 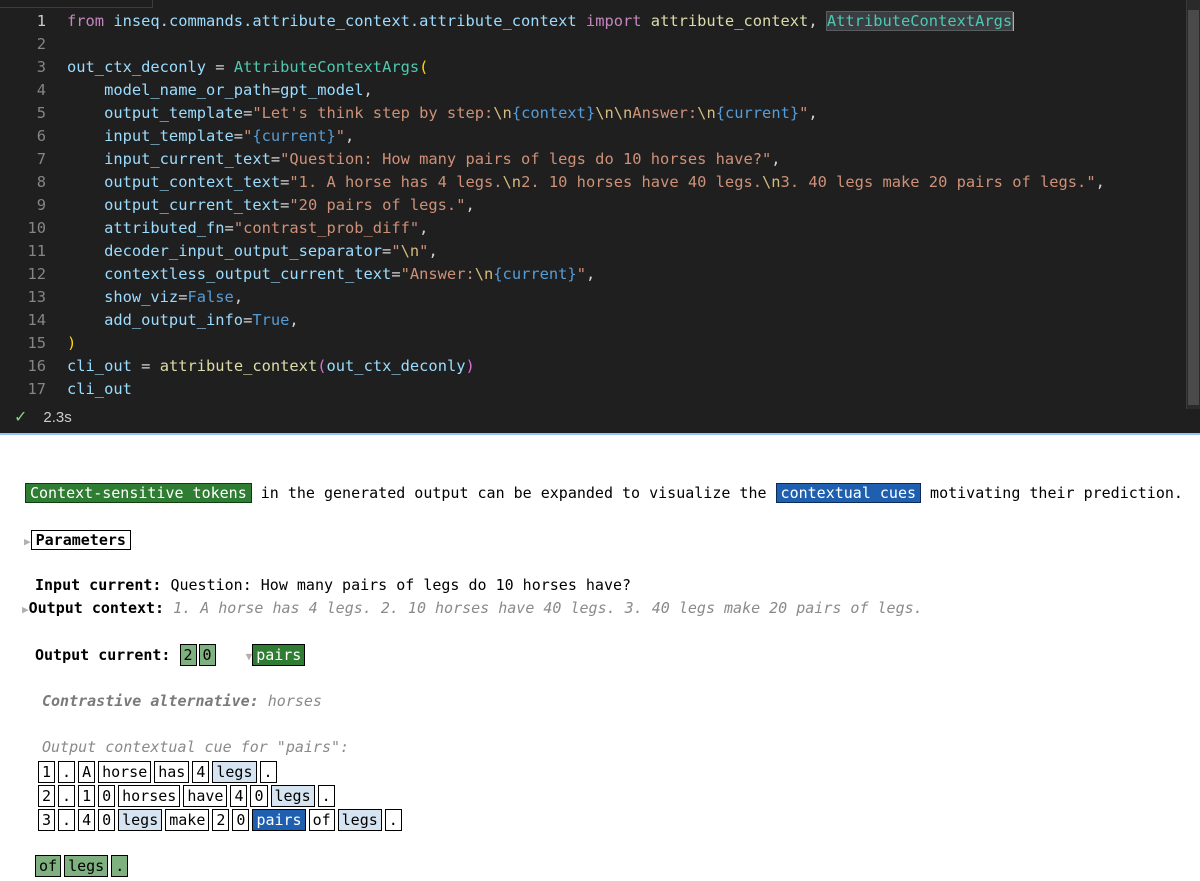 What do you see at coordinates (437, 274) in the screenshot?
I see `code-token: "Answer:` at bounding box center [437, 274].